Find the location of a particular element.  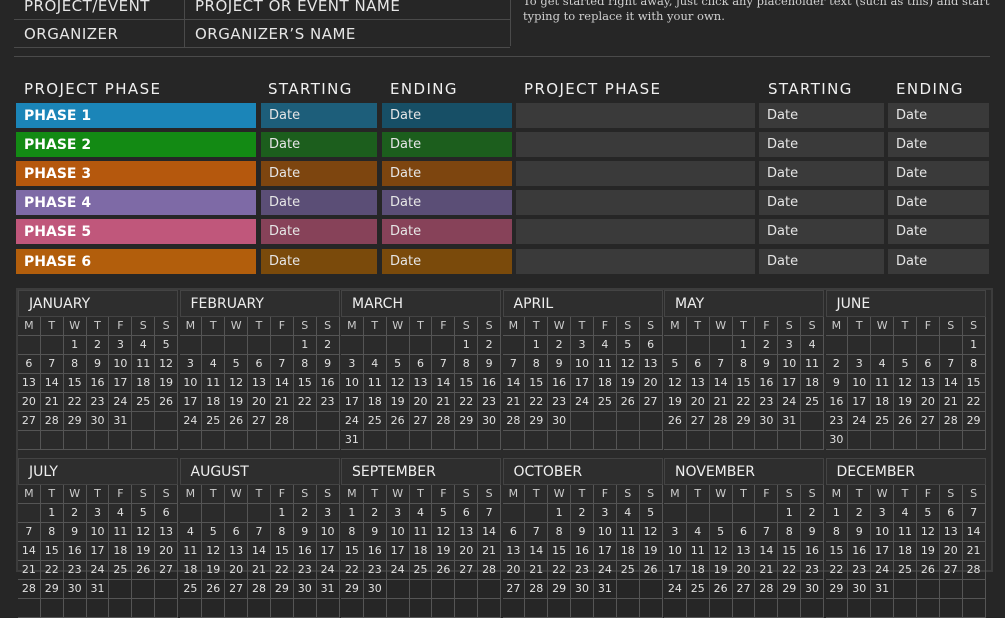

calendar-day: 31 is located at coordinates (883, 589).